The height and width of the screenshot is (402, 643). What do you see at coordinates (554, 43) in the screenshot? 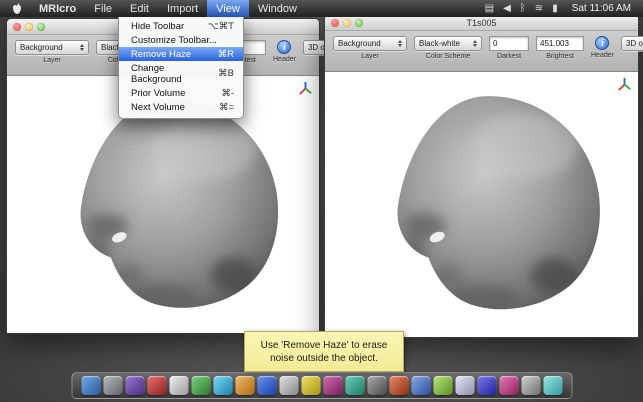
I see `brightest-value: 451.003` at bounding box center [554, 43].